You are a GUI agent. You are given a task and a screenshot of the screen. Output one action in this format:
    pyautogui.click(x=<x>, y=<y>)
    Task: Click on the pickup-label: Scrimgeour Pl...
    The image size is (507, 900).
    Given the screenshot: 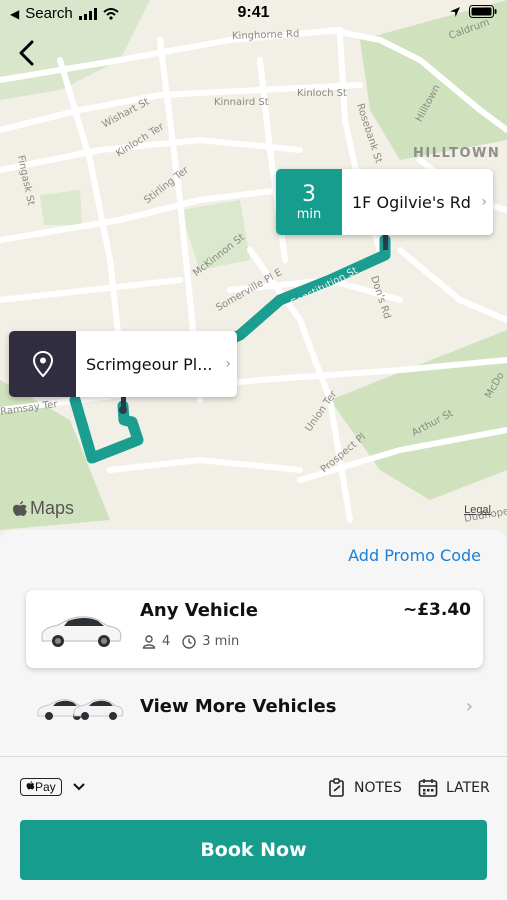 What is the action you would take?
    pyautogui.click(x=149, y=364)
    